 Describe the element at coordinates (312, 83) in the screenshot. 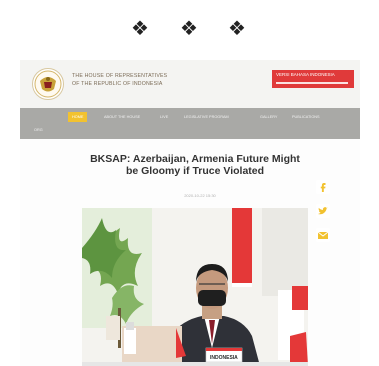

I see `banner-underline` at that location.